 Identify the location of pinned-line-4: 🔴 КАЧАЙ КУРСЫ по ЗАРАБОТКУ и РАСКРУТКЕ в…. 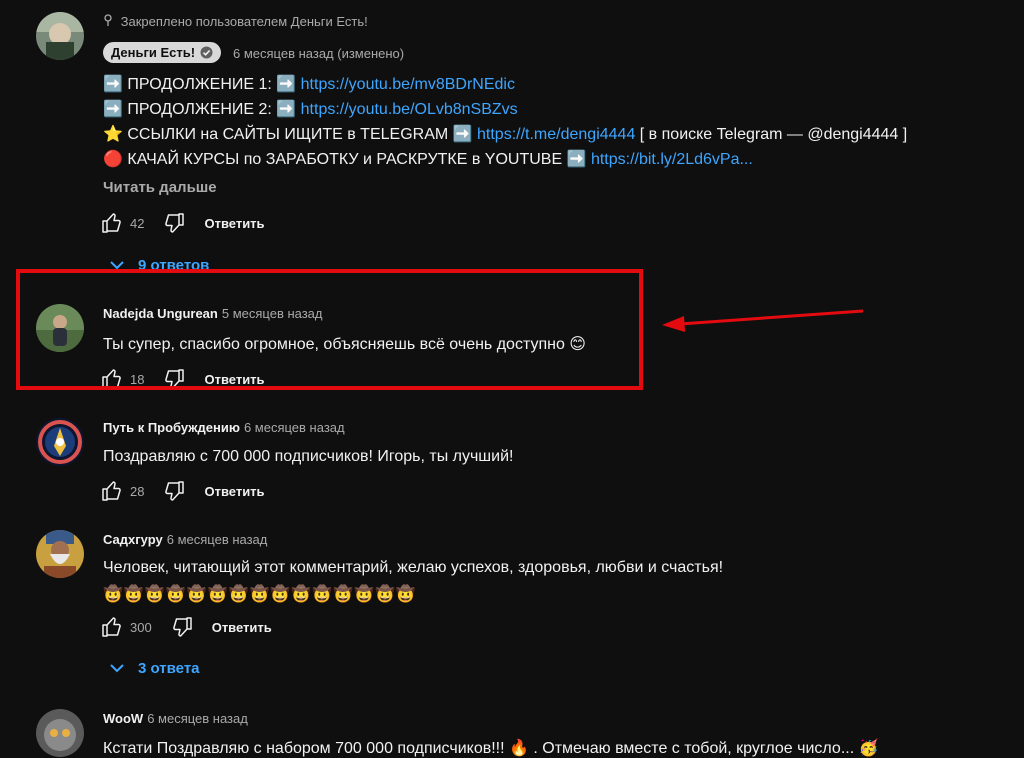
(428, 159).